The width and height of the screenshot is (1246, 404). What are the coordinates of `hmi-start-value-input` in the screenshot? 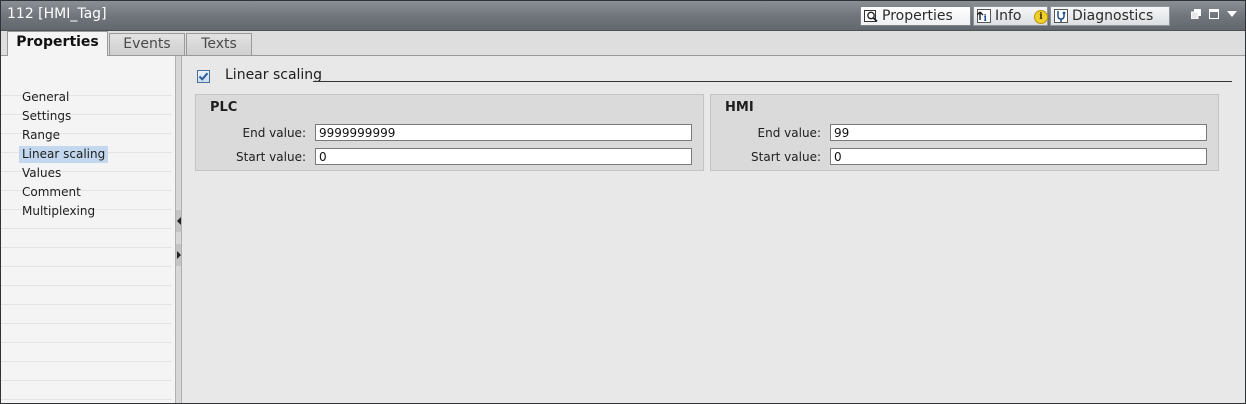 It's located at (1018, 156).